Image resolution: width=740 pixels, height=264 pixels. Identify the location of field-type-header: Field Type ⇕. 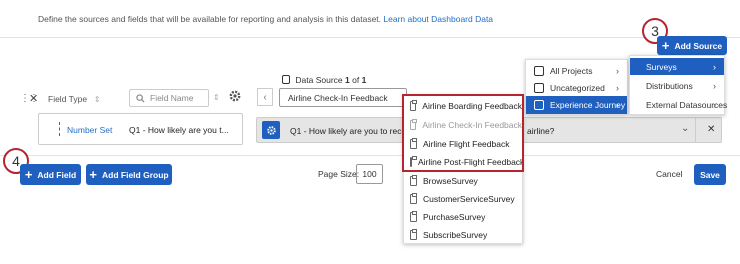
(74, 99).